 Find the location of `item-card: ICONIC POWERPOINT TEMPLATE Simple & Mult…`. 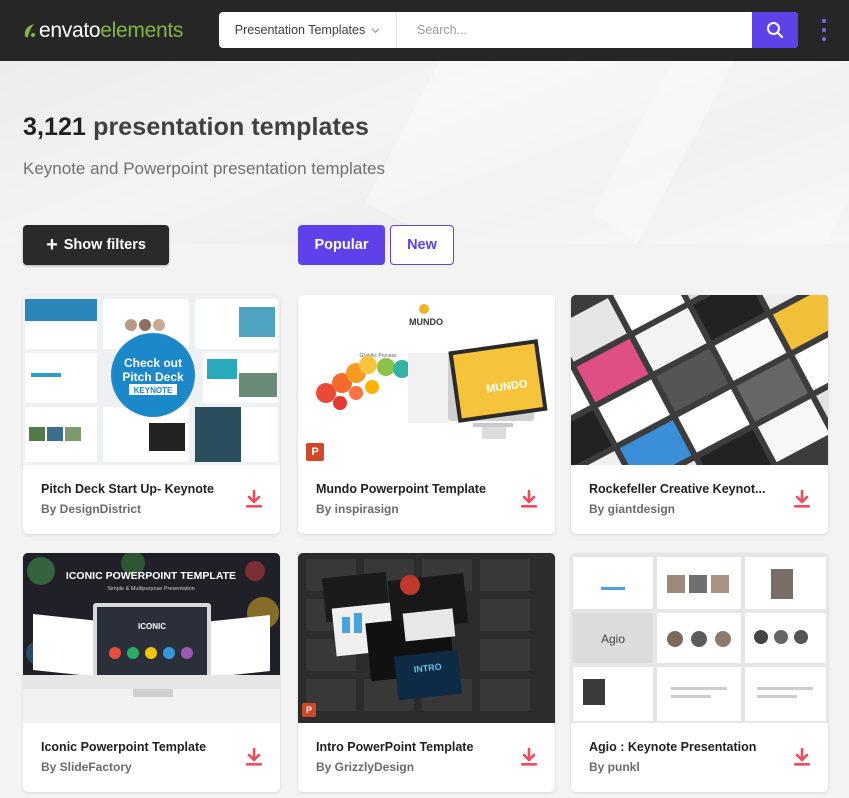

item-card: ICONIC POWERPOINT TEMPLATE Simple & Mult… is located at coordinates (151, 672).